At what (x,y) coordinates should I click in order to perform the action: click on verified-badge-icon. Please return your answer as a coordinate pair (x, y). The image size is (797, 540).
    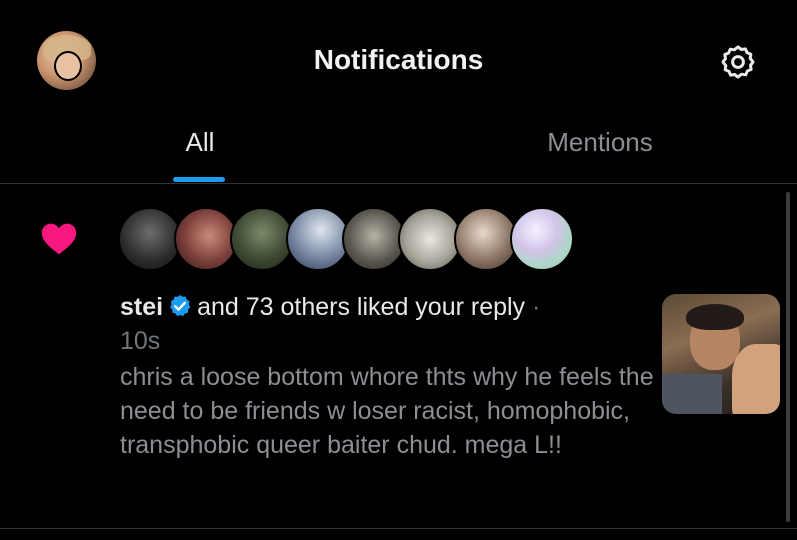
    Looking at the image, I should click on (180, 305).